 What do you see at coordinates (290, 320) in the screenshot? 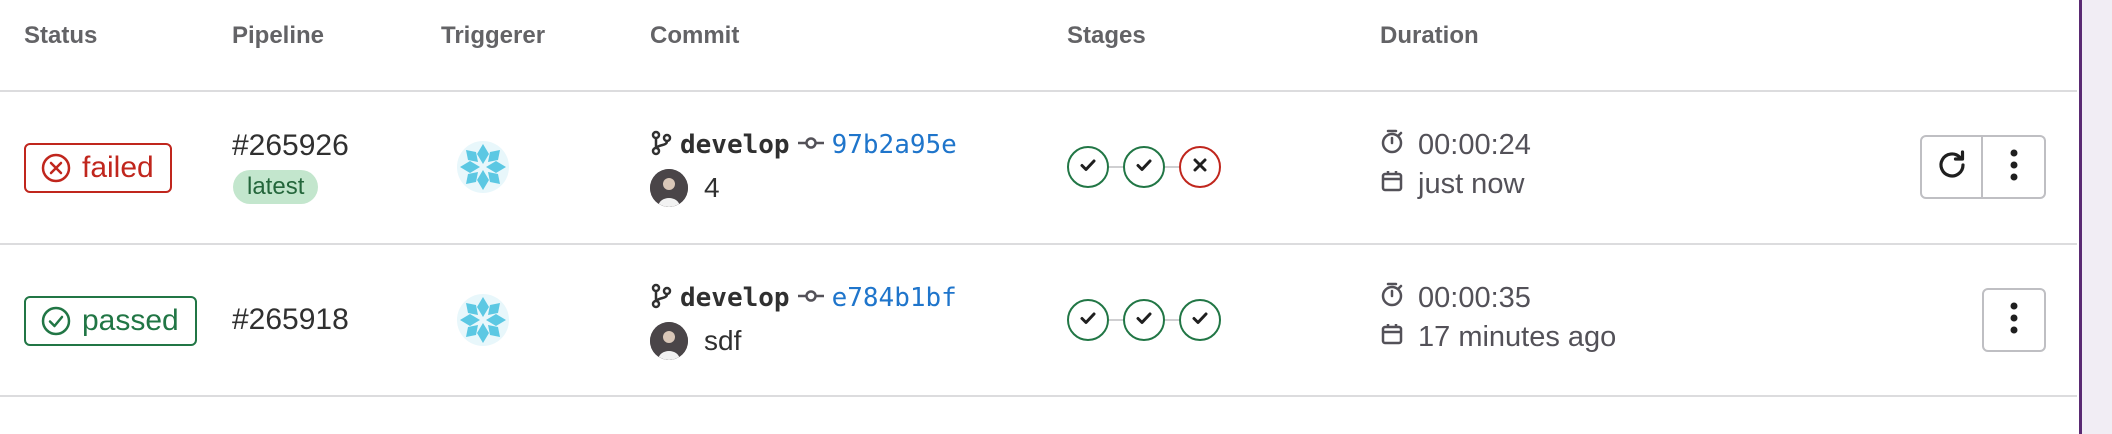
I see `pipeline-id-link: #265918` at bounding box center [290, 320].